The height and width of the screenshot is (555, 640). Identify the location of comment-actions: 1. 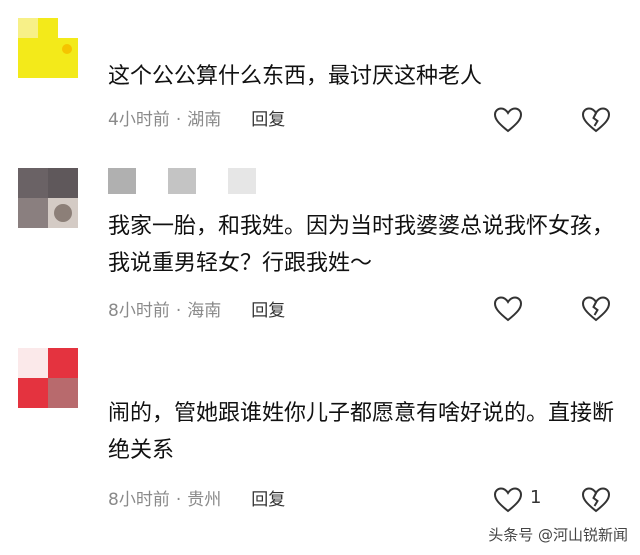
(552, 500).